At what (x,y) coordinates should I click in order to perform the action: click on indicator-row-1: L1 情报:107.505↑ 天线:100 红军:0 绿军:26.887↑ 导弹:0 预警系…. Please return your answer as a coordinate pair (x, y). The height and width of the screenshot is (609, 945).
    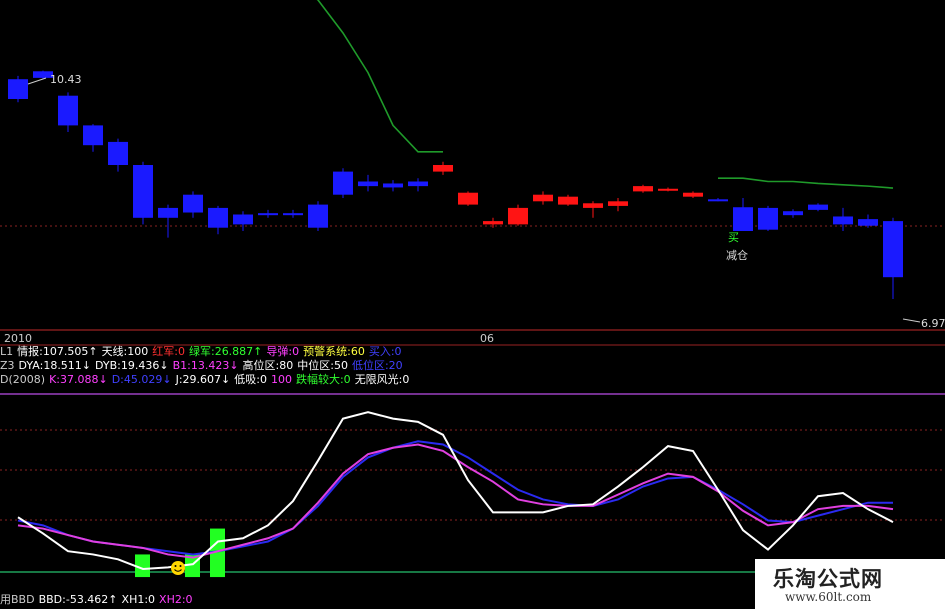
    Looking at the image, I should click on (203, 352).